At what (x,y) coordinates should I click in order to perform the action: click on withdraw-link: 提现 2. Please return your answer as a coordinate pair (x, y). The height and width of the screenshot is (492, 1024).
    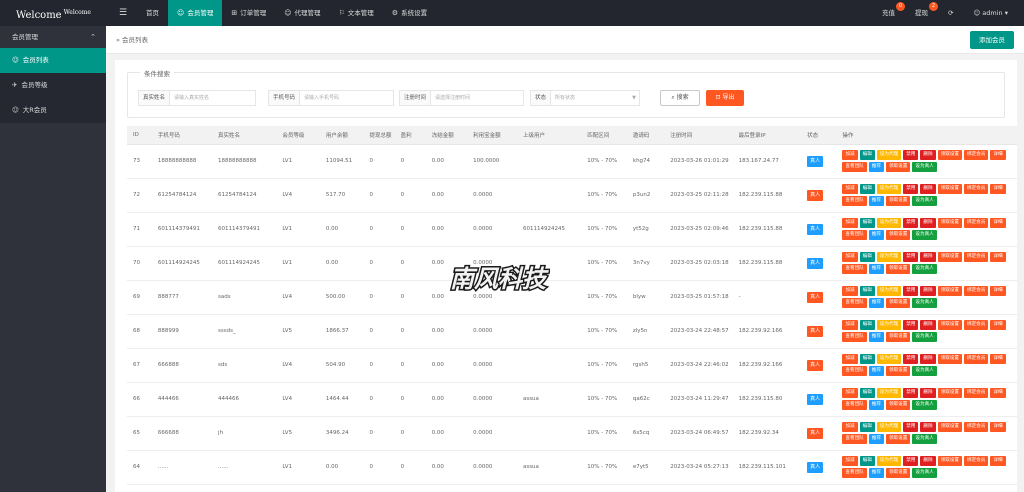
    Looking at the image, I should click on (921, 13).